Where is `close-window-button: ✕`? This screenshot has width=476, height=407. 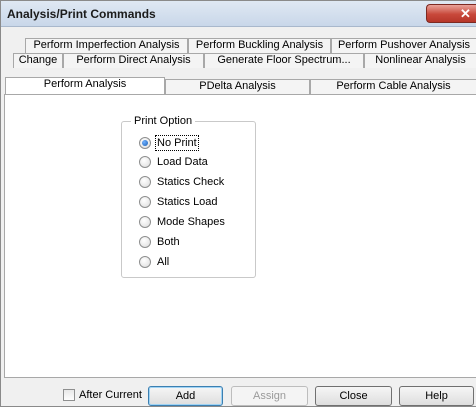
close-window-button: ✕ is located at coordinates (451, 13).